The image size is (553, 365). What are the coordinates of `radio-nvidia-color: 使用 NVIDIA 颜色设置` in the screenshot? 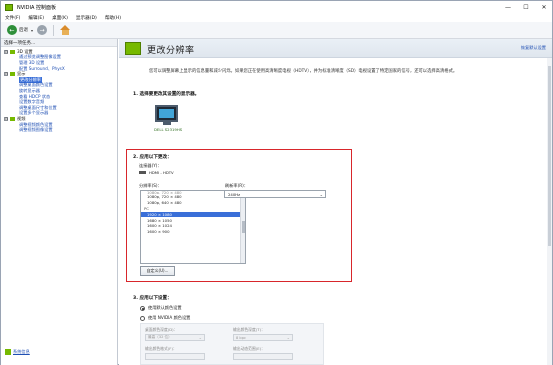 It's located at (165, 318).